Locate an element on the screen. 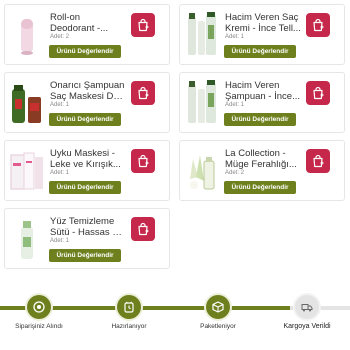  step-order-received is located at coordinates (39, 307).